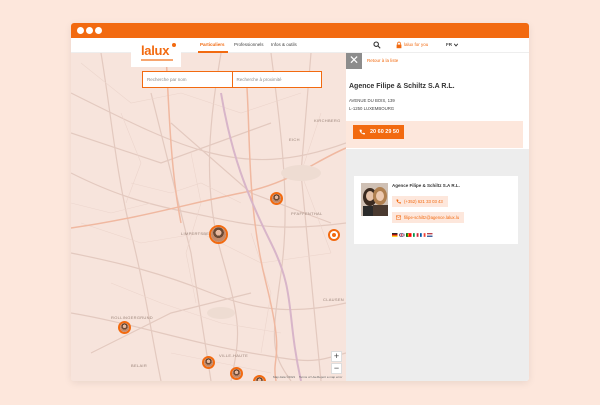 Image resolution: width=600 pixels, height=405 pixels. What do you see at coordinates (132, 317) in the screenshot?
I see `map-label-rollingergrund: ROLLINGERGRUND` at bounding box center [132, 317].